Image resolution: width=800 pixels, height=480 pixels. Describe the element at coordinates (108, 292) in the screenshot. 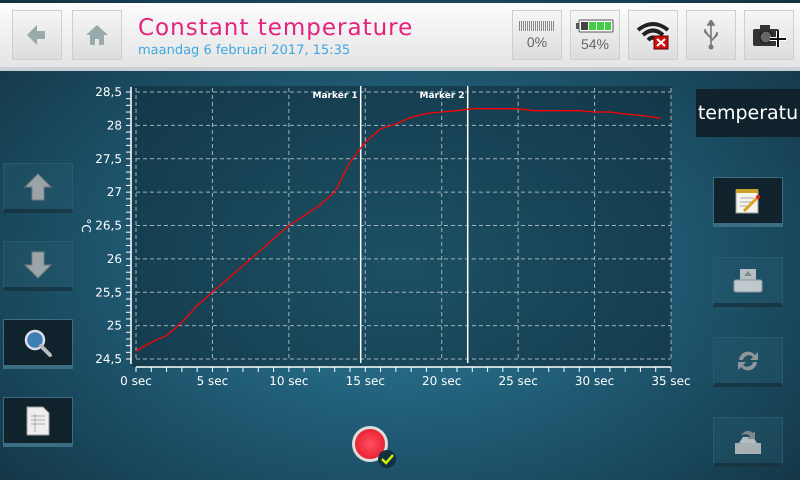

I see `y-tick-label: 25,5` at that location.